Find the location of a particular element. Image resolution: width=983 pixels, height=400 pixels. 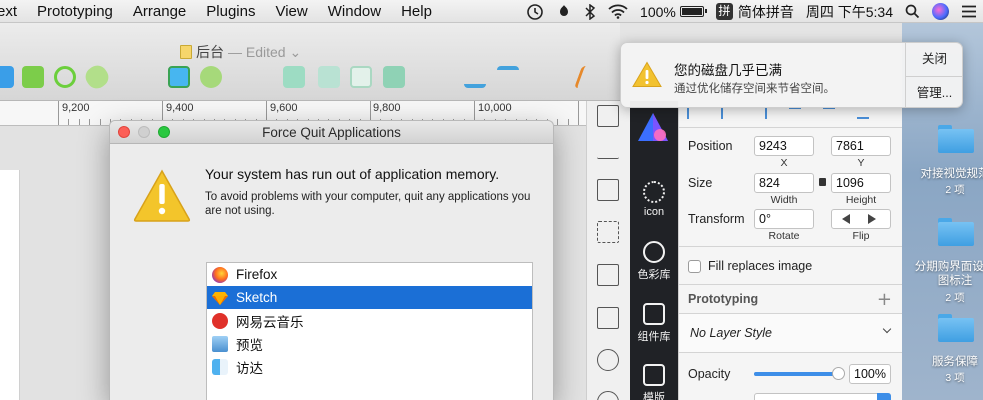

app-row-finder: 访达 is located at coordinates (369, 366).